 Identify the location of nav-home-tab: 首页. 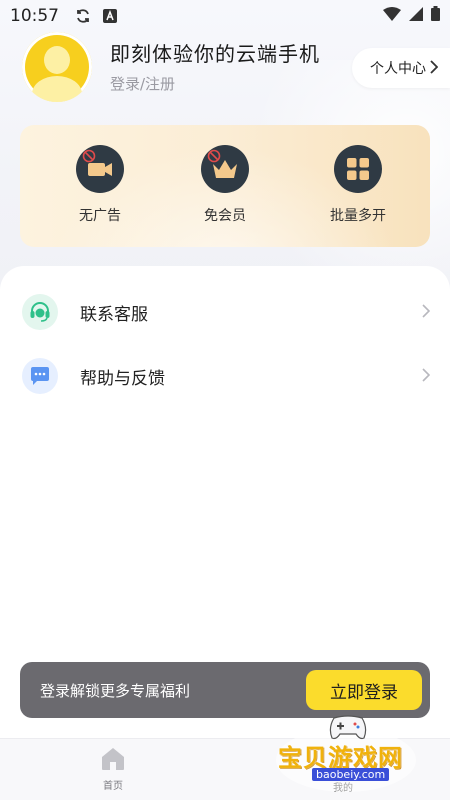
(113, 769).